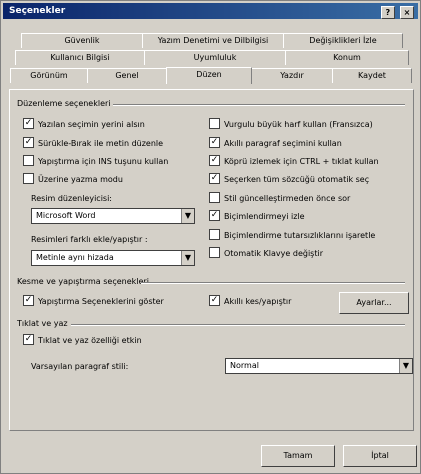 The width and height of the screenshot is (421, 474). I want to click on close-icon: ×, so click(407, 12).